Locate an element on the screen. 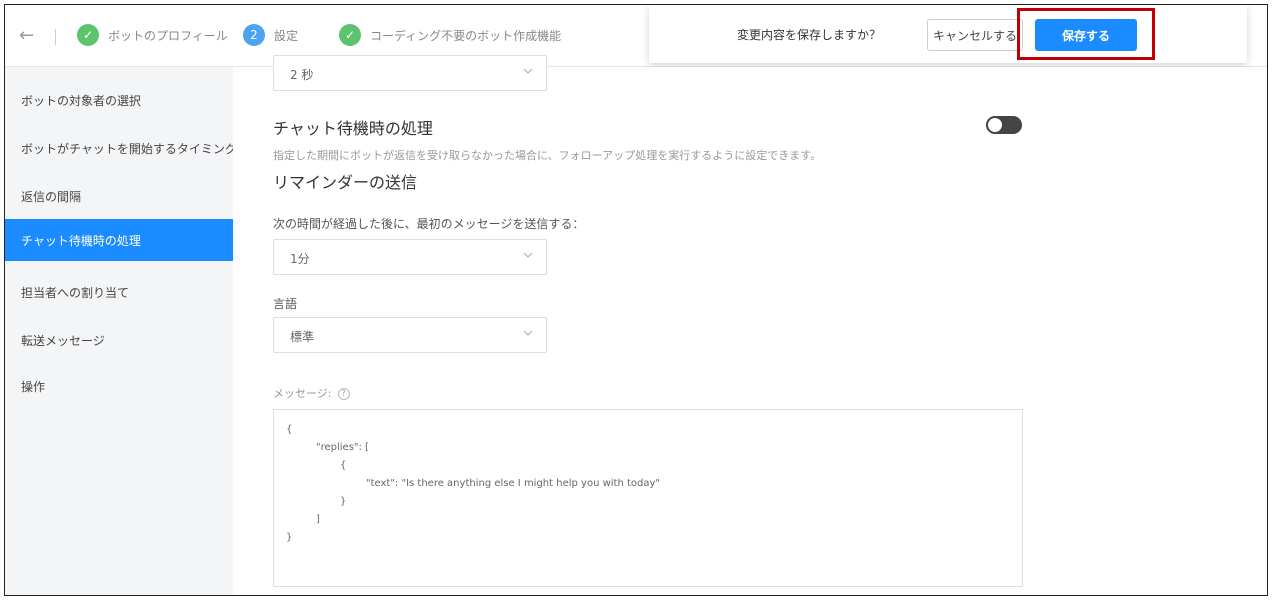 This screenshot has width=1272, height=600. arrow-left-icon: ← is located at coordinates (26, 35).